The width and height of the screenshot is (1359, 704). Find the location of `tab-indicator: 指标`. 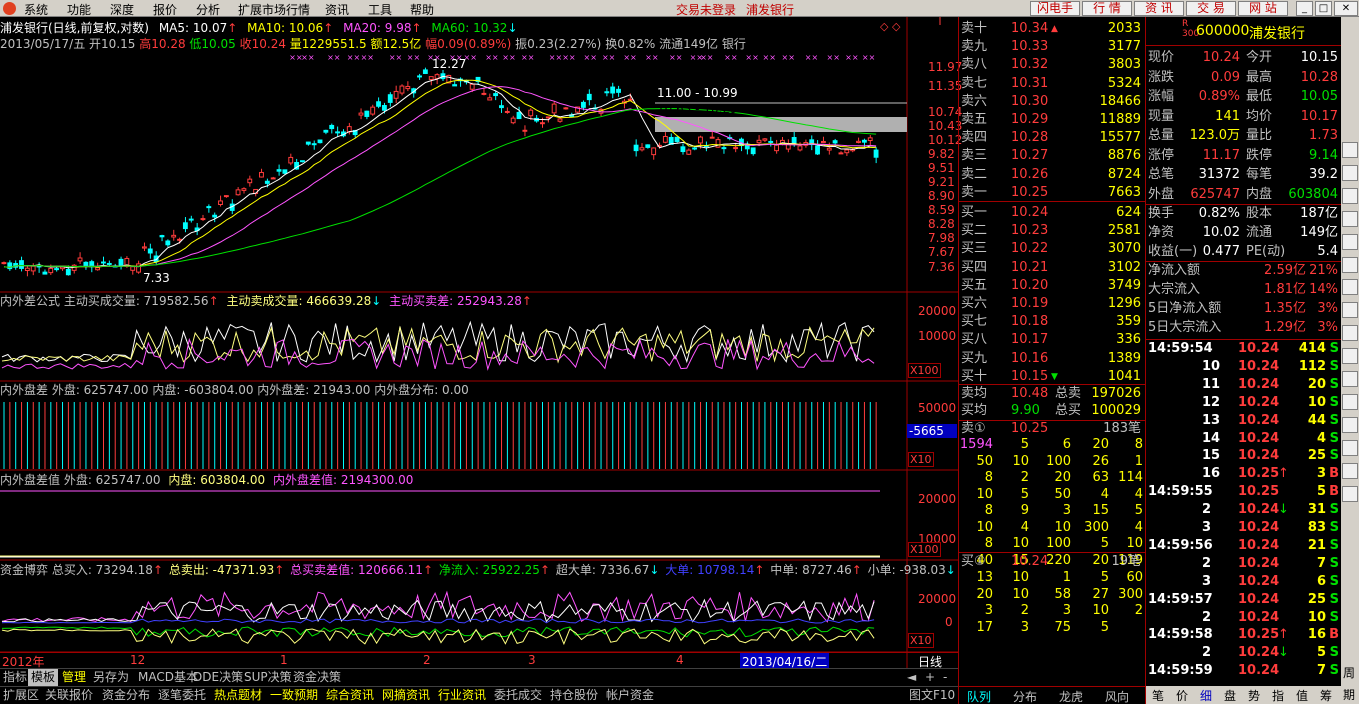

tab-indicator: 指标 is located at coordinates (15, 677).